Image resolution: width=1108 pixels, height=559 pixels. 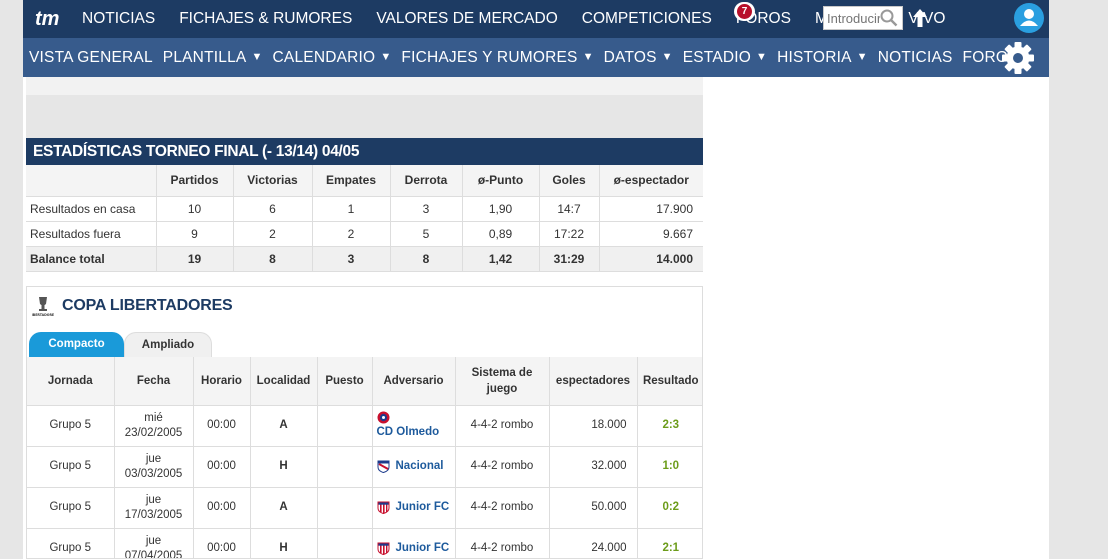 I want to click on clubnav-item-fichajes-y-rumores: FICHAJES Y RUMORES ▼, so click(x=497, y=58).